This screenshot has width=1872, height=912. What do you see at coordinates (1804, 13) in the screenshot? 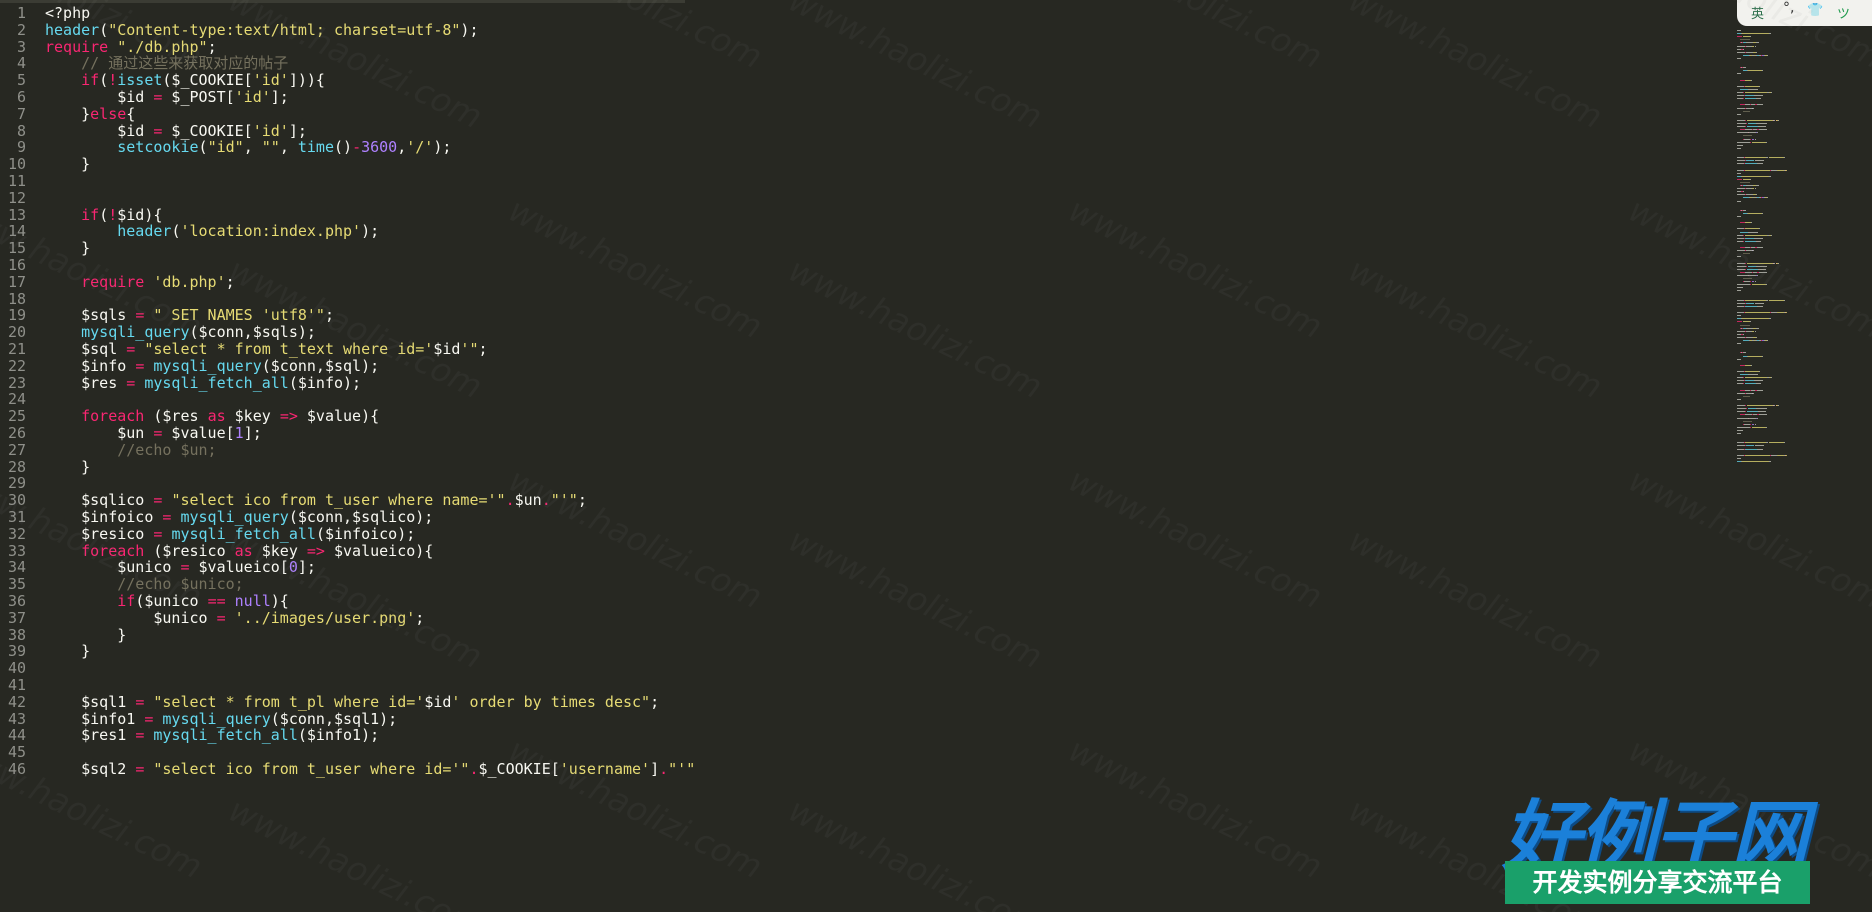
I see `ime-toolbar: 英 °, 👕 ツ` at bounding box center [1804, 13].